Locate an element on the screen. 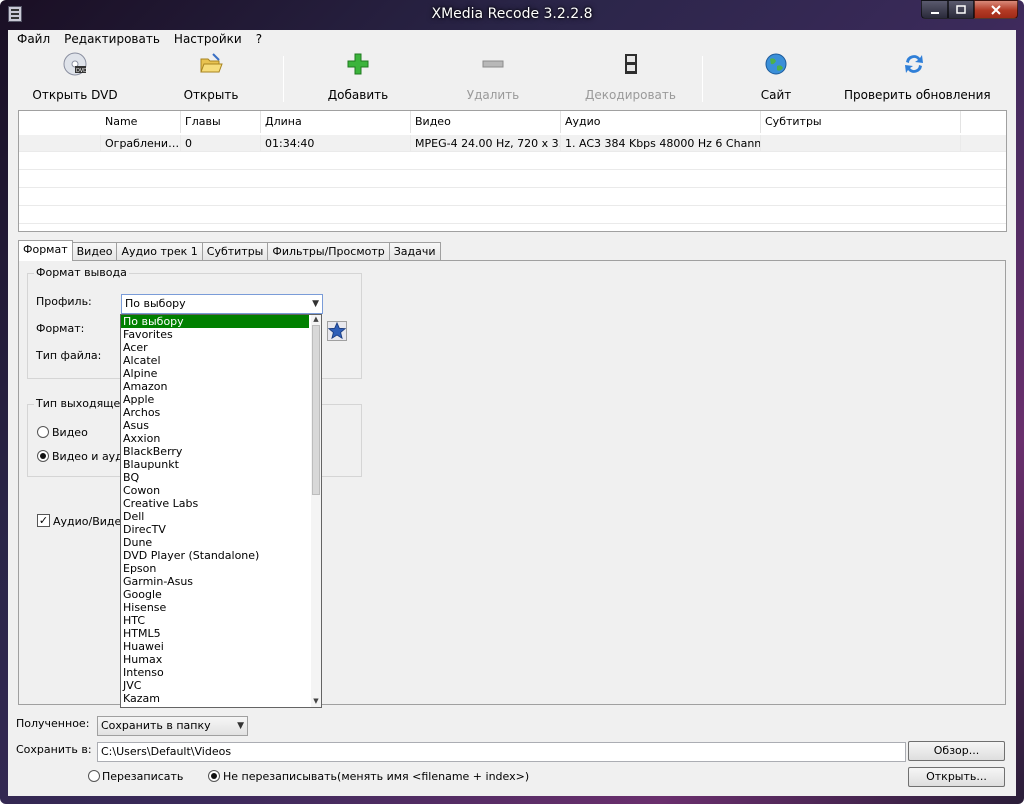 The width and height of the screenshot is (1024, 804). scroll-up-icon: ▲ is located at coordinates (316, 320).